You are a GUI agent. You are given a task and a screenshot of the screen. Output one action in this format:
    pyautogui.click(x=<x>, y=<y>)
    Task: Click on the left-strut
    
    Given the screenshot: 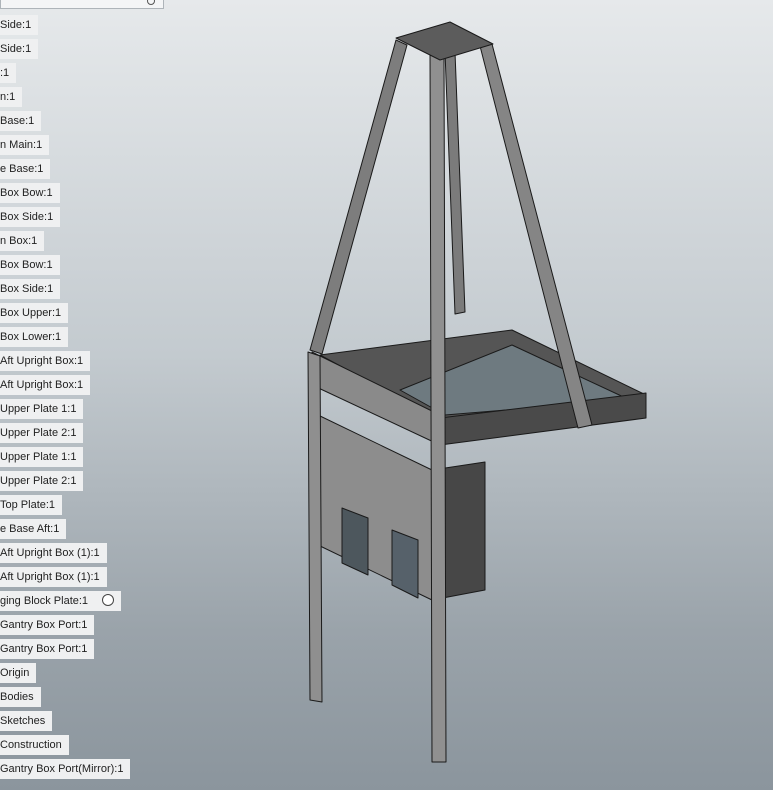 What is the action you would take?
    pyautogui.click(x=358, y=197)
    